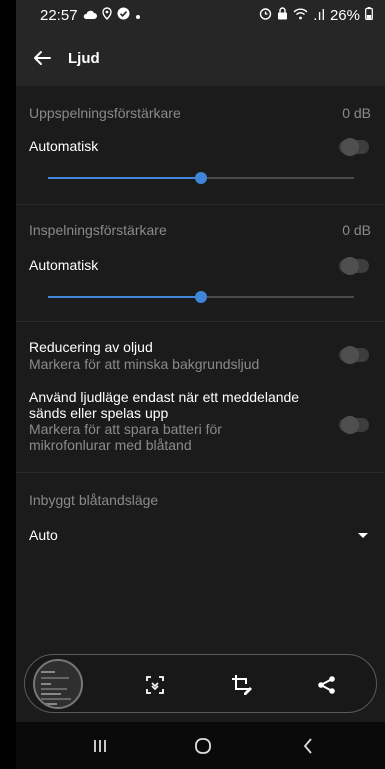 The height and width of the screenshot is (769, 385). What do you see at coordinates (265, 15) in the screenshot?
I see `alarm-icon` at bounding box center [265, 15].